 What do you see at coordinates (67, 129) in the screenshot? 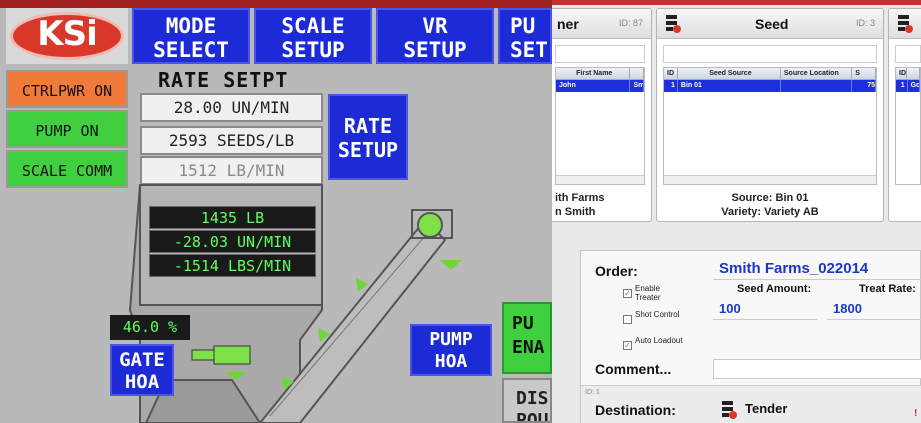
I see `pump-status: PUMP ON` at bounding box center [67, 129].